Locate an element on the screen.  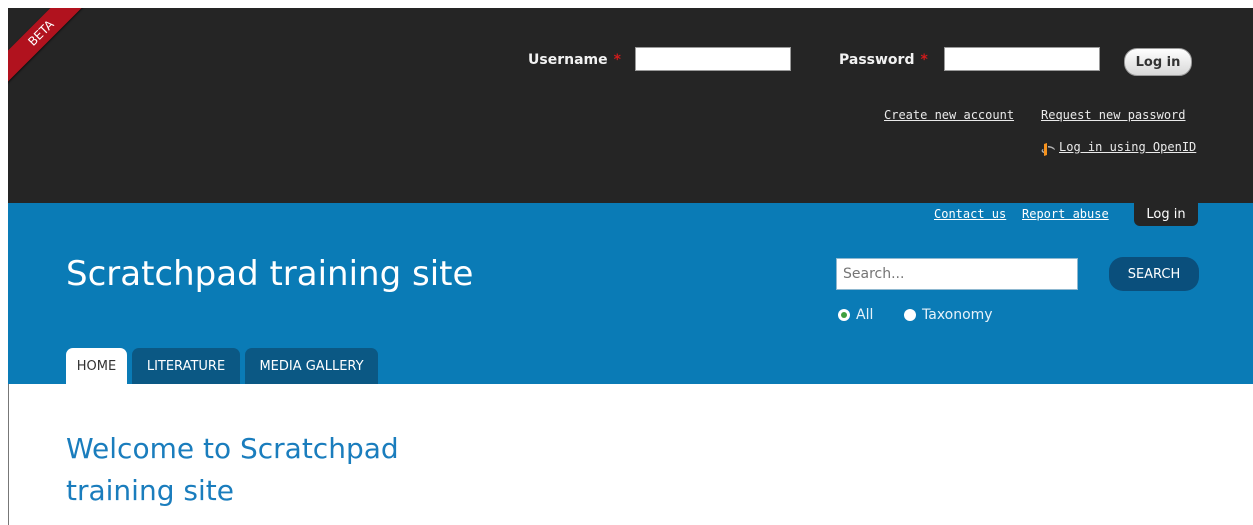
username-label: Username * is located at coordinates (574, 60).